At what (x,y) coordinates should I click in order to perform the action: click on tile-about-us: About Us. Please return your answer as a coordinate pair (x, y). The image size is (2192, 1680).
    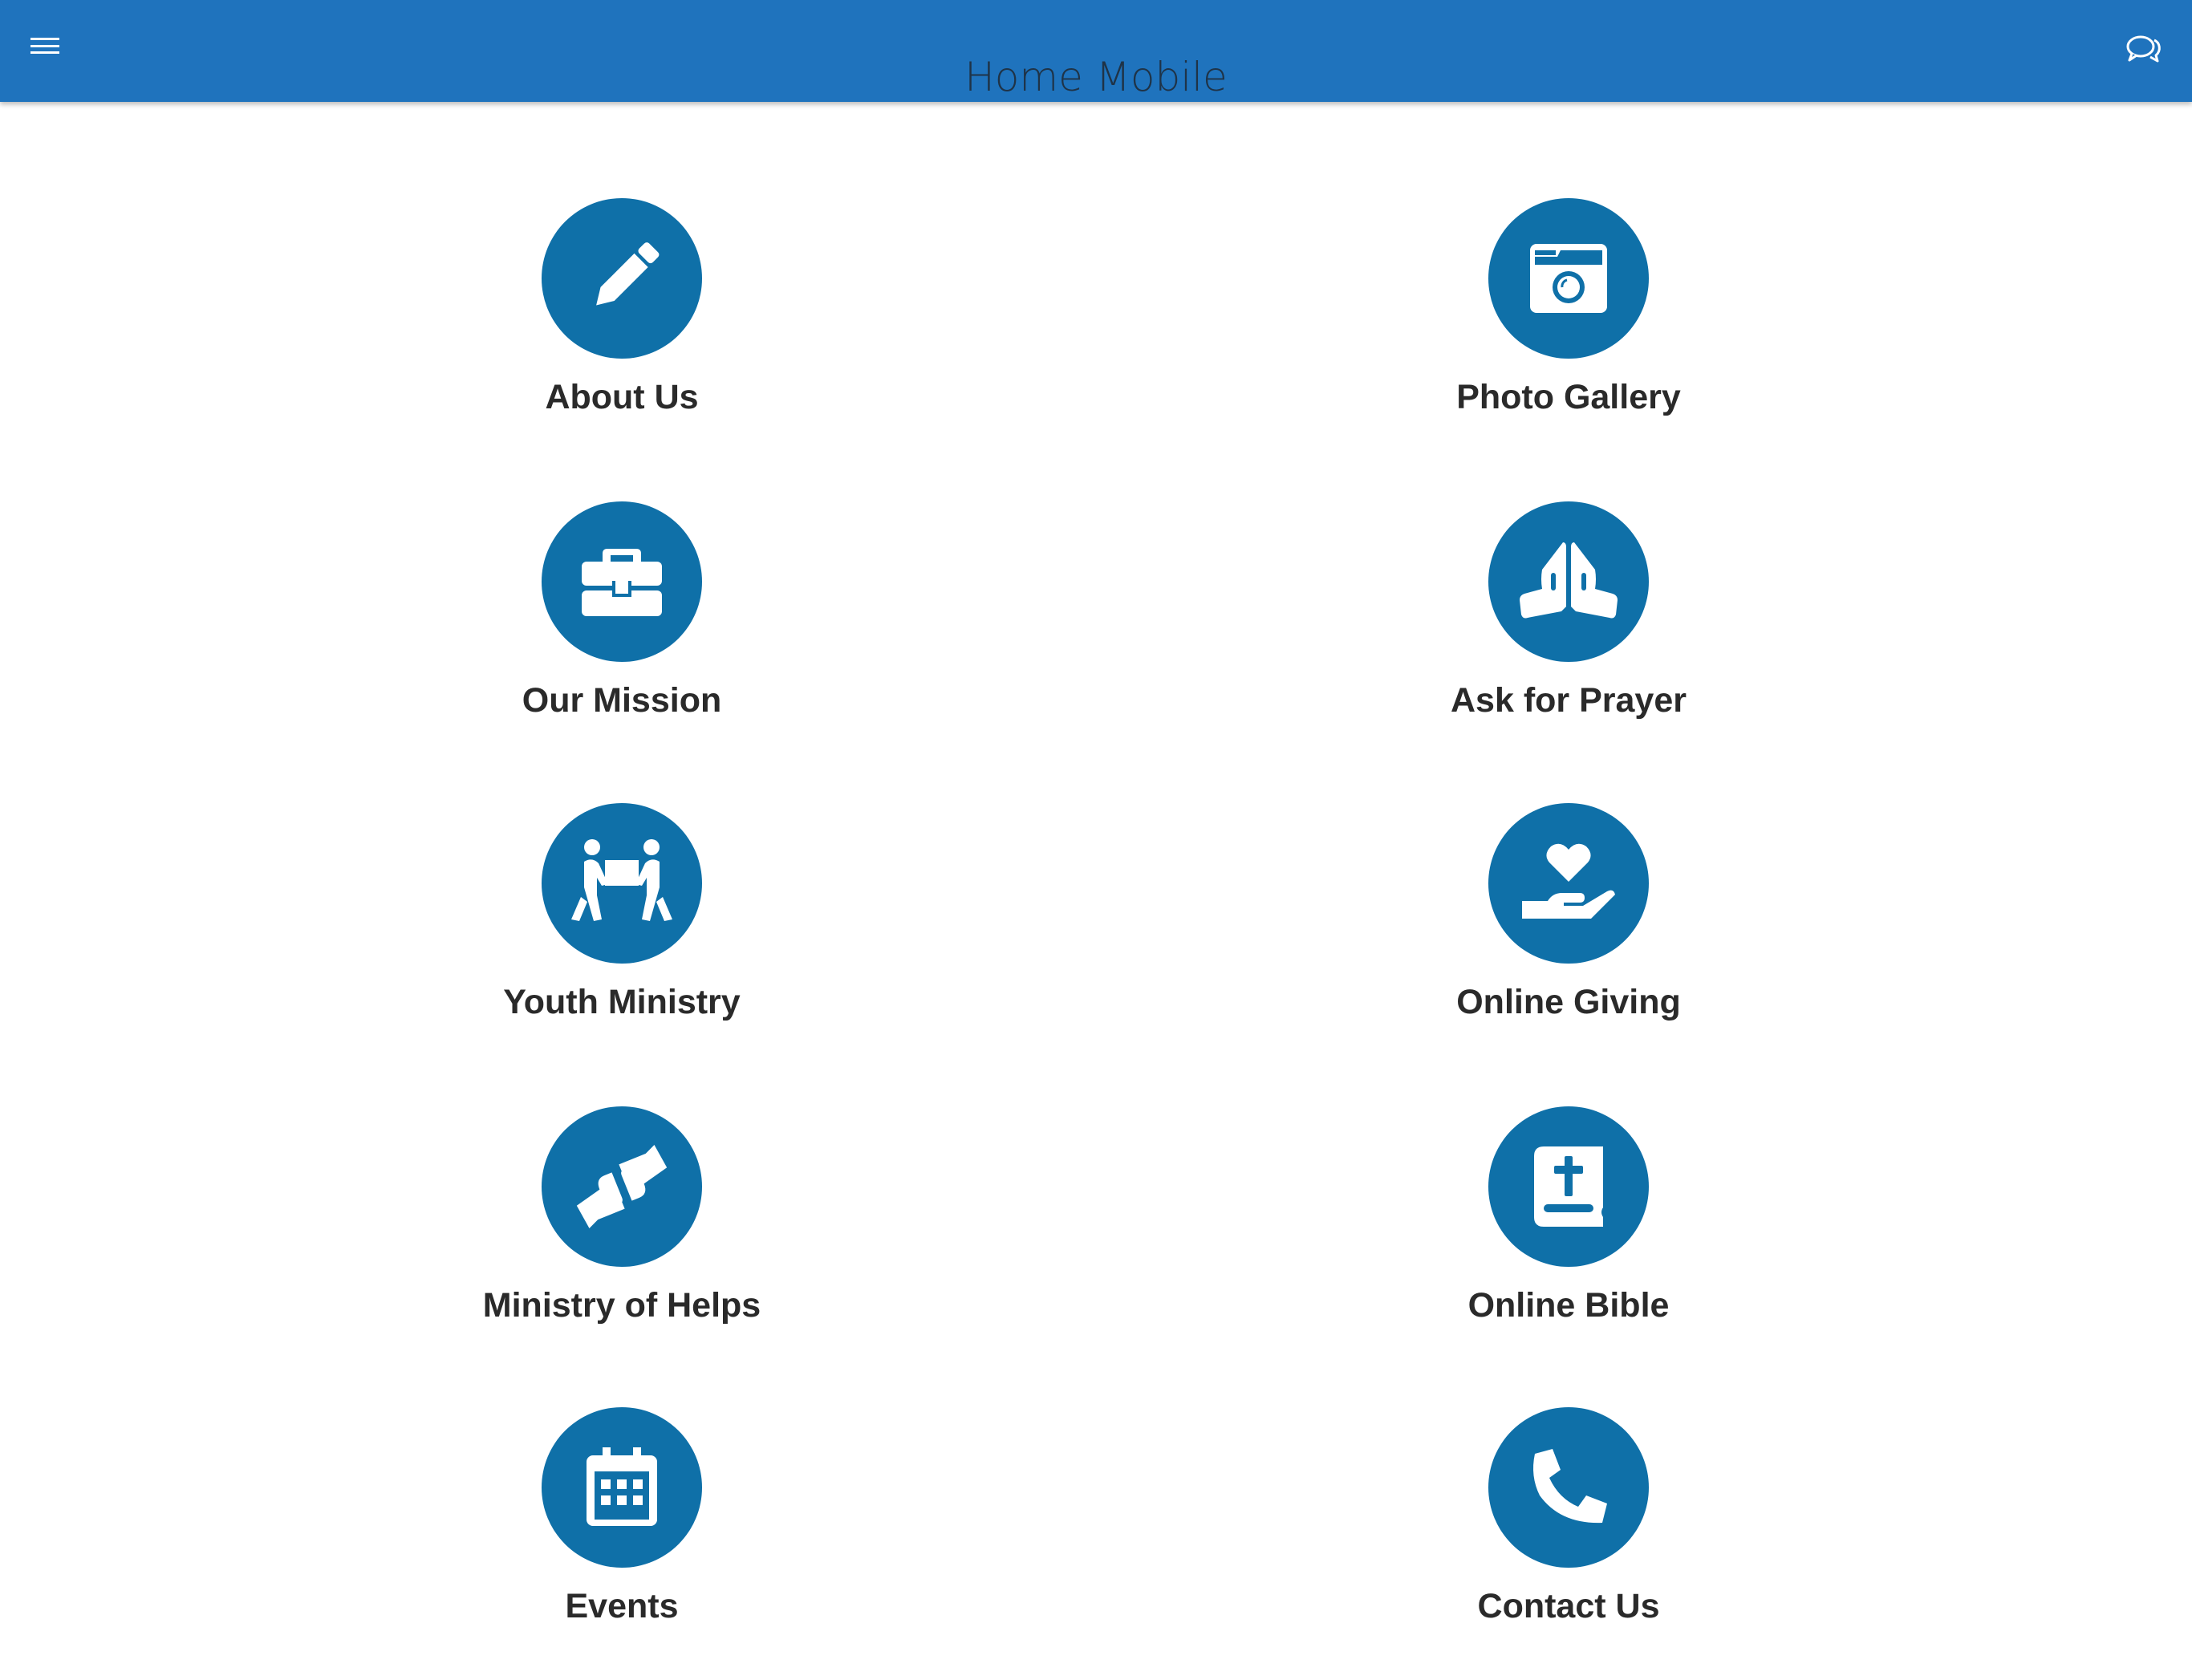
    Looking at the image, I should click on (622, 334).